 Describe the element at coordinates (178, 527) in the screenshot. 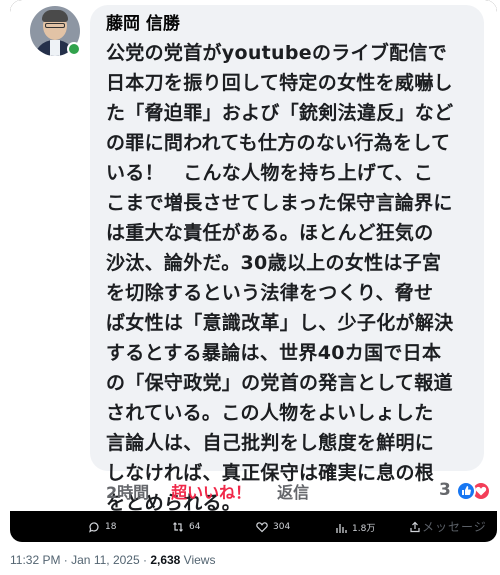

I see `repost-icon` at that location.